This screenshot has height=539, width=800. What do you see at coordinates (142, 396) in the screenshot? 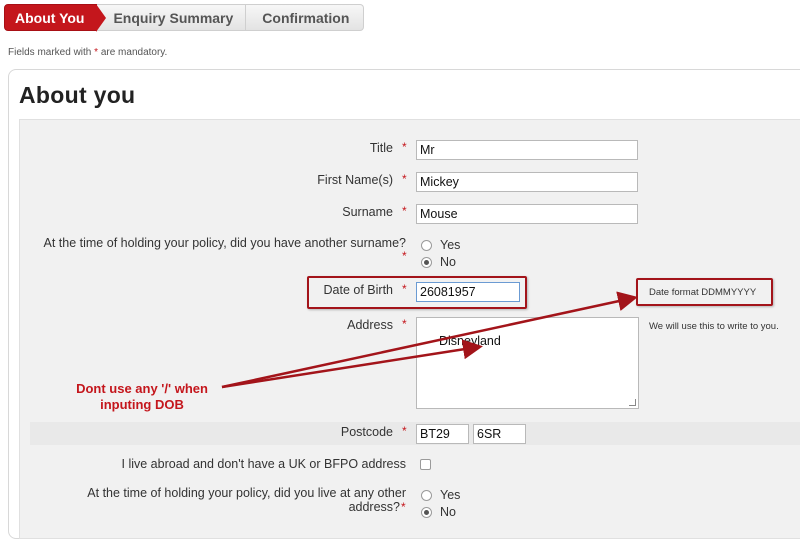
I see `annotation-text: Dont use any '/' when inputing DOB` at bounding box center [142, 396].